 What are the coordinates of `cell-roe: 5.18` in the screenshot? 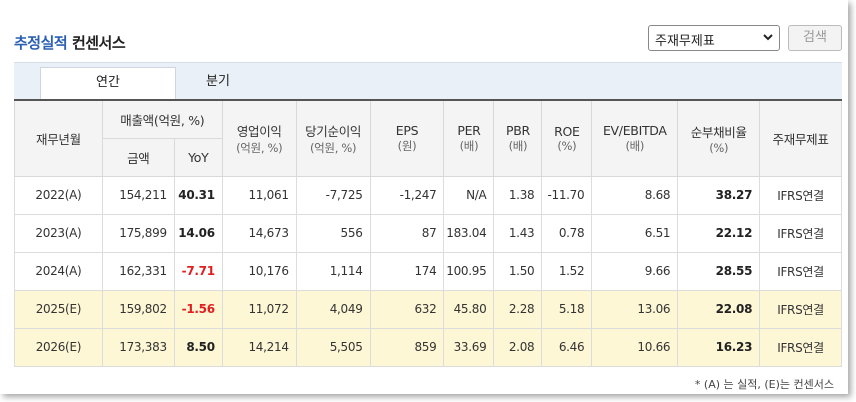 It's located at (567, 309).